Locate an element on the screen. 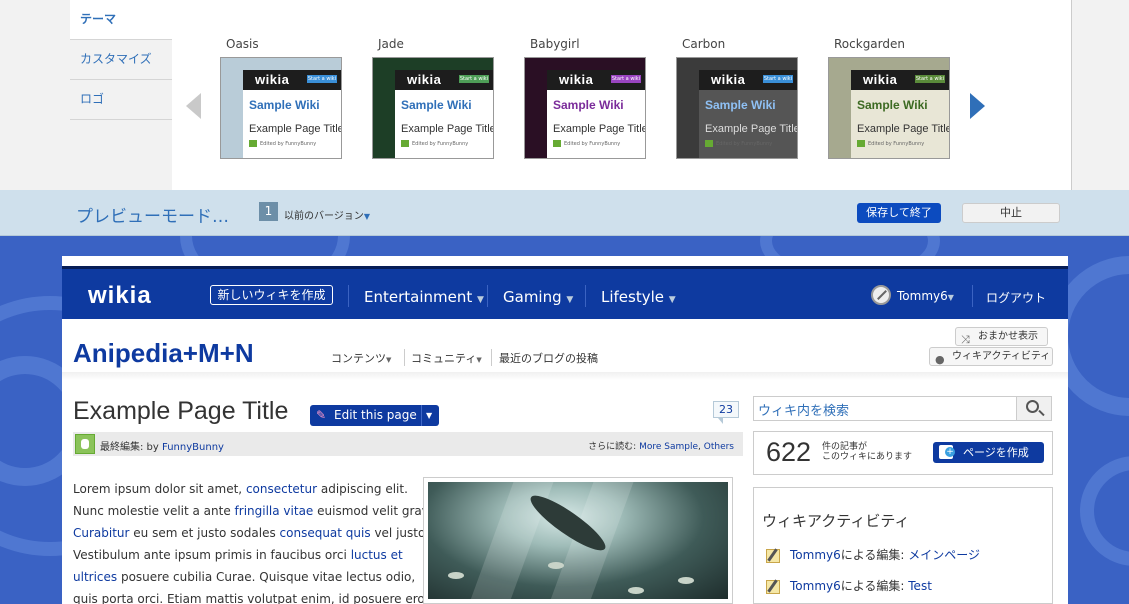 The image size is (1129, 604). last-edit-prefix: 最終編集: by is located at coordinates (129, 447).